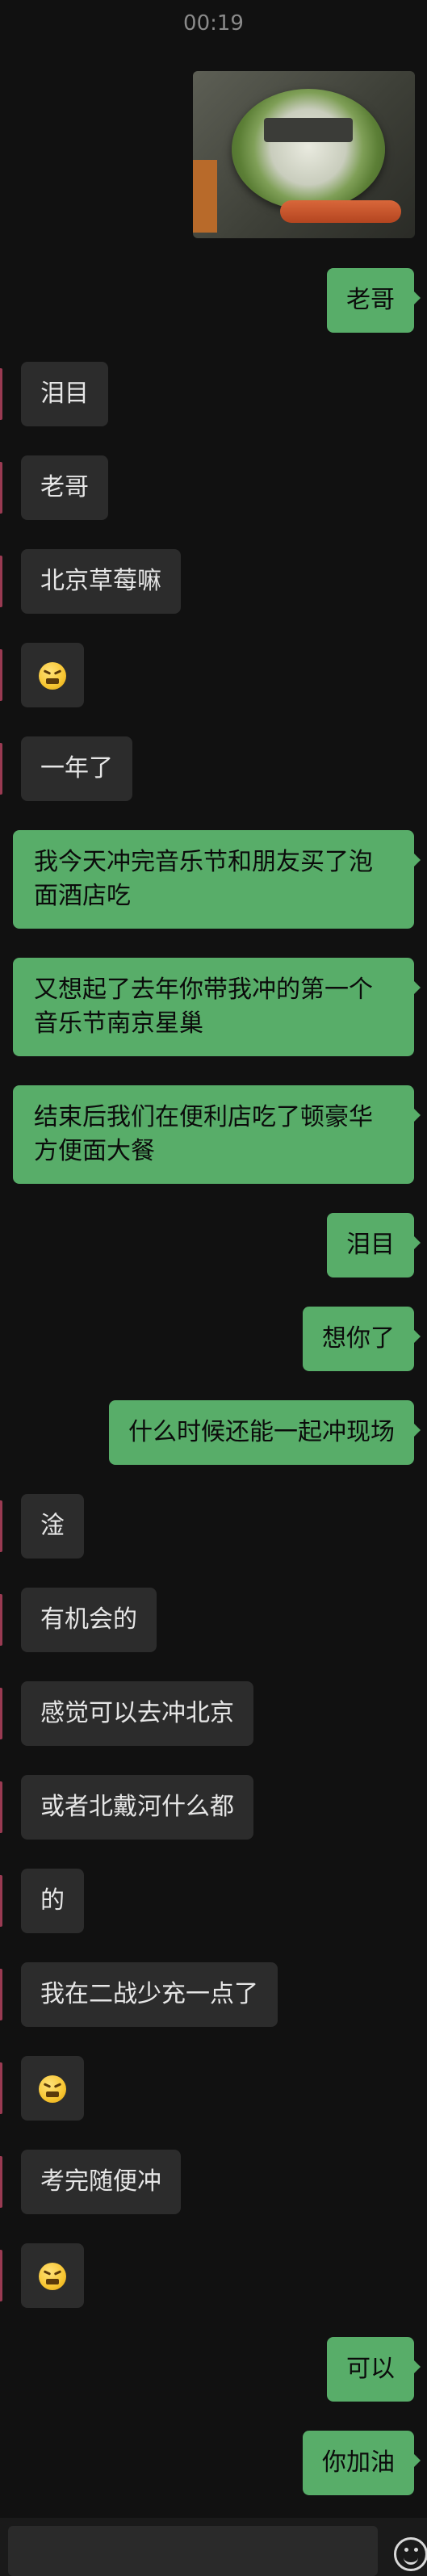 The height and width of the screenshot is (2576, 427). What do you see at coordinates (213, 1007) in the screenshot?
I see `outgoing-bubble: 又想起了去年你带我冲的第一个音乐节南京星巢` at bounding box center [213, 1007].